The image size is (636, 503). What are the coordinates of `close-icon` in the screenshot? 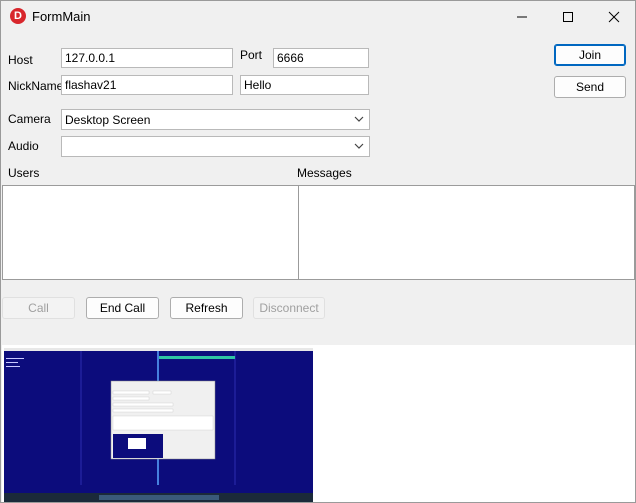 It's located at (614, 16).